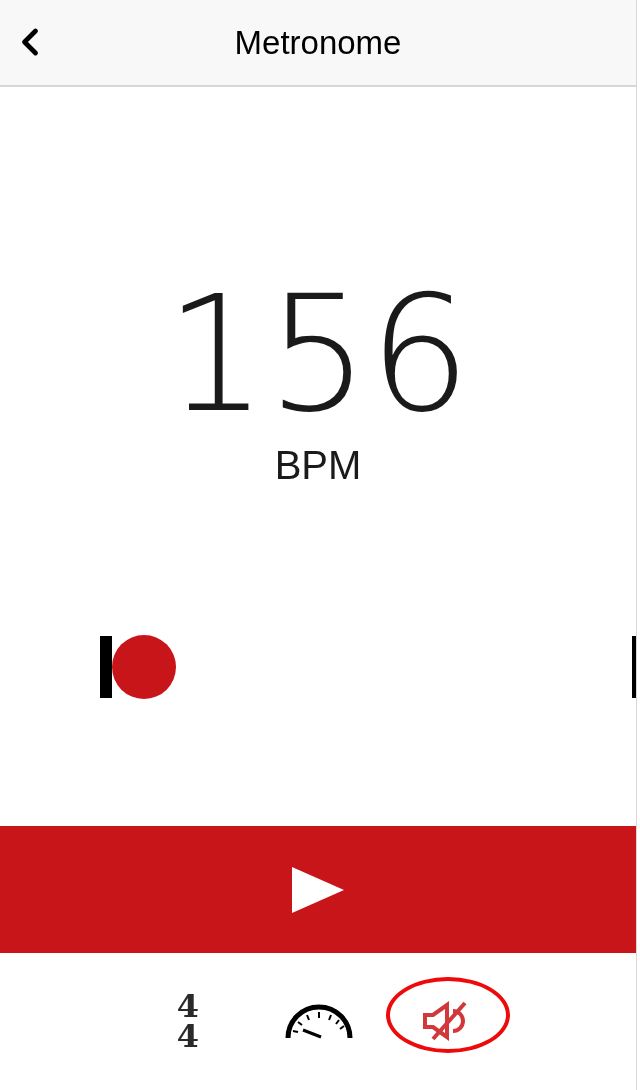  What do you see at coordinates (318, 355) in the screenshot?
I see `bpm-value: 156` at bounding box center [318, 355].